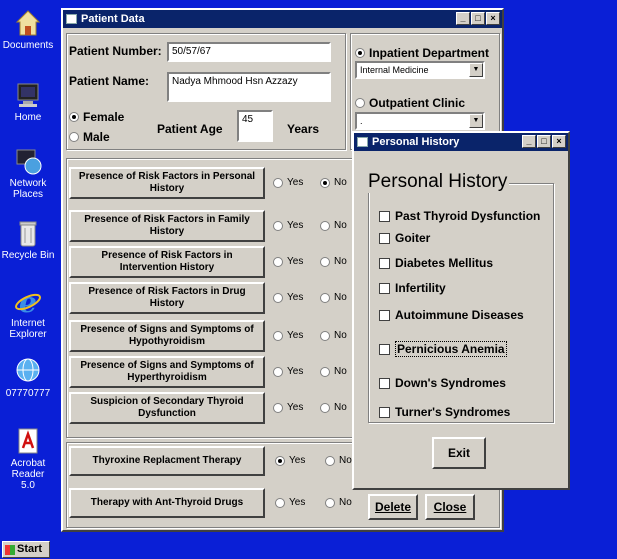  I want to click on recycle-bin-icon, so click(28, 233).